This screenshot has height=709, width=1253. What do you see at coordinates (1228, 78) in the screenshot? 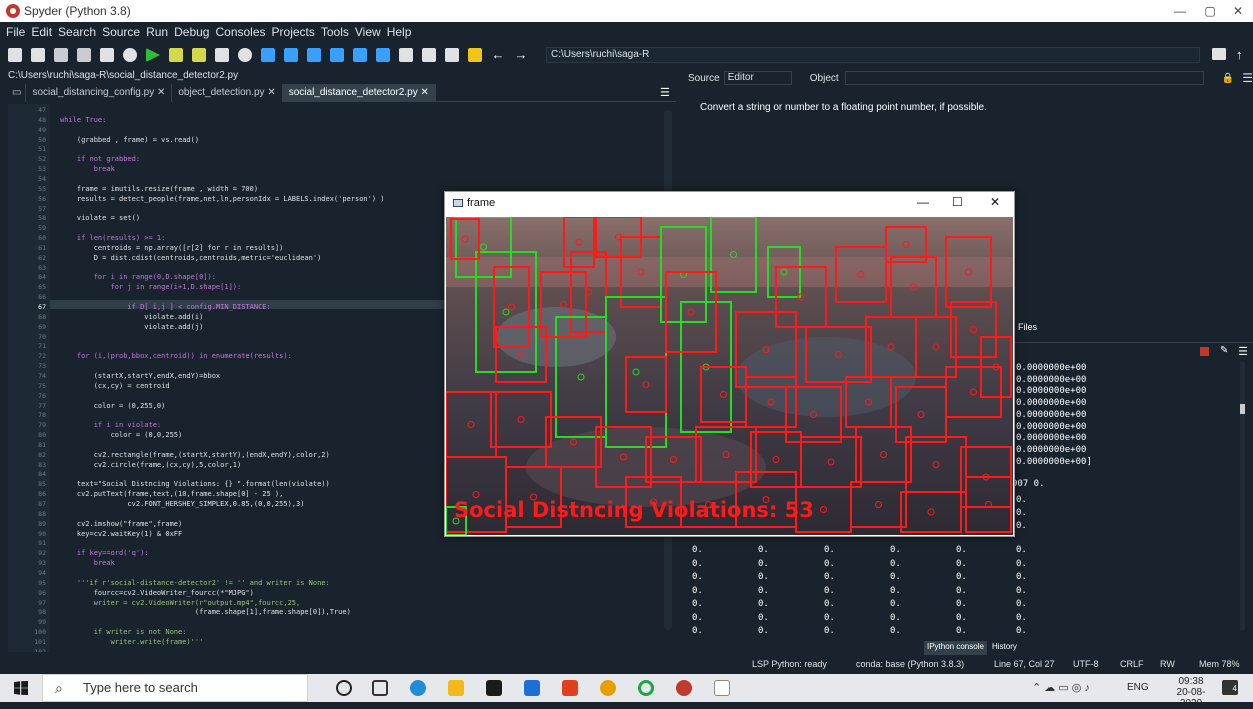
I see `lock-icon: 🔒` at bounding box center [1228, 78].